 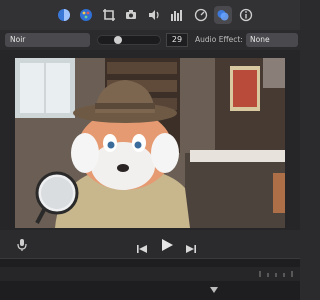 I want to click on crop-icon, so click(x=109, y=15).